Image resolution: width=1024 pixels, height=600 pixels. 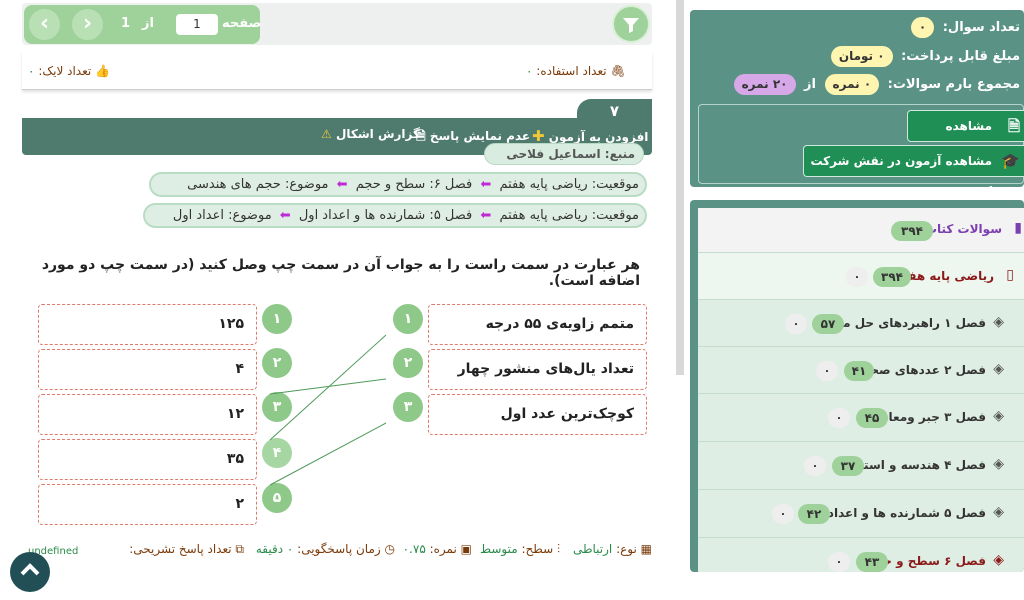 What do you see at coordinates (466, 549) in the screenshot?
I see `wallet-icon: ▣` at bounding box center [466, 549].